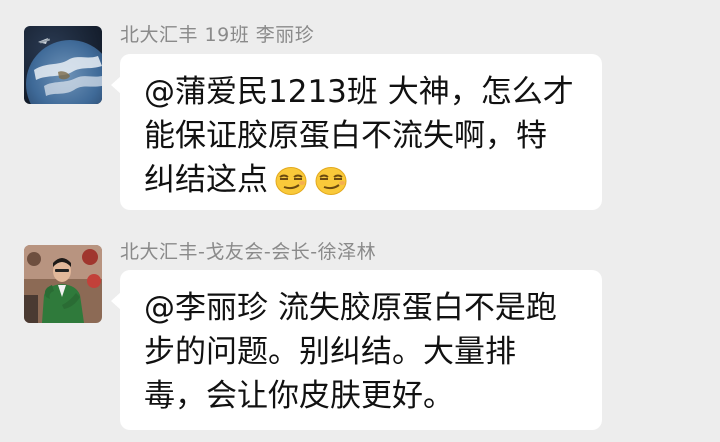 The image size is (720, 442). I want to click on message-text-line: 步的问题。别纠结。大量排, so click(330, 352).